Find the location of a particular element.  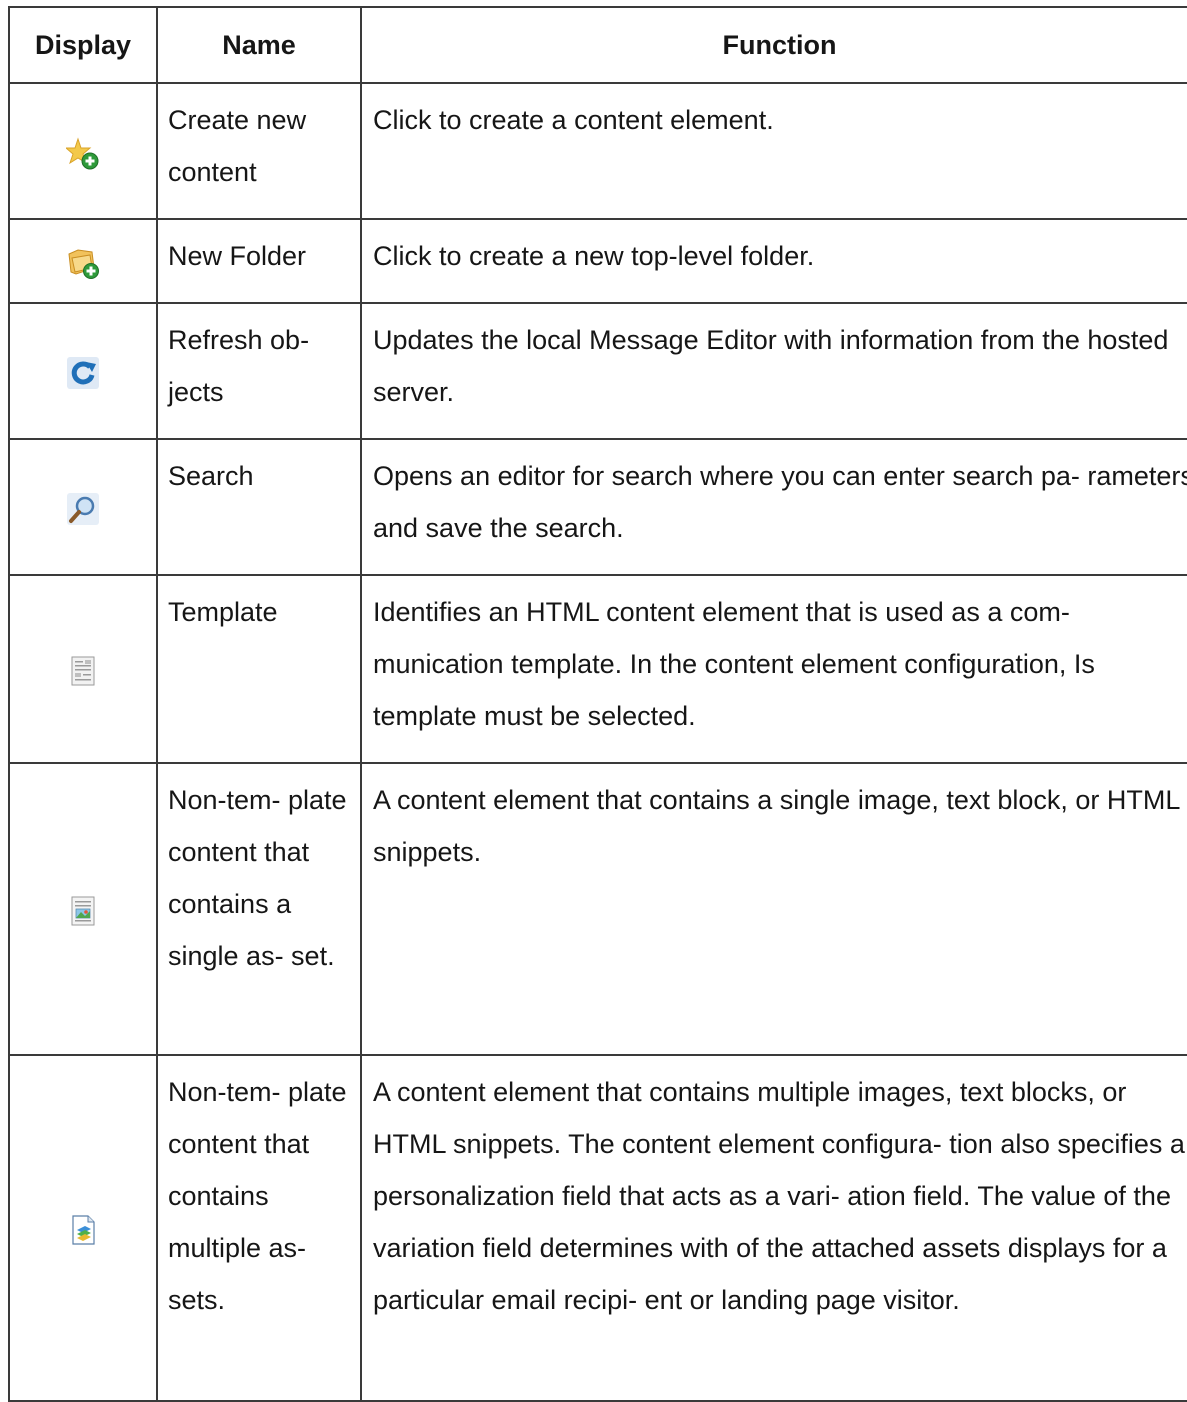

name-cell: Search is located at coordinates (259, 507).